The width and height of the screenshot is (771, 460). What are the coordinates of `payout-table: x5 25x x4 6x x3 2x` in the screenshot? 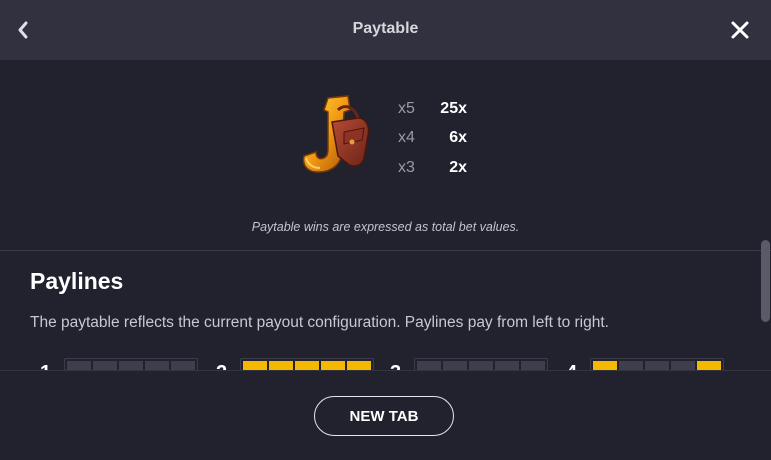 It's located at (443, 138).